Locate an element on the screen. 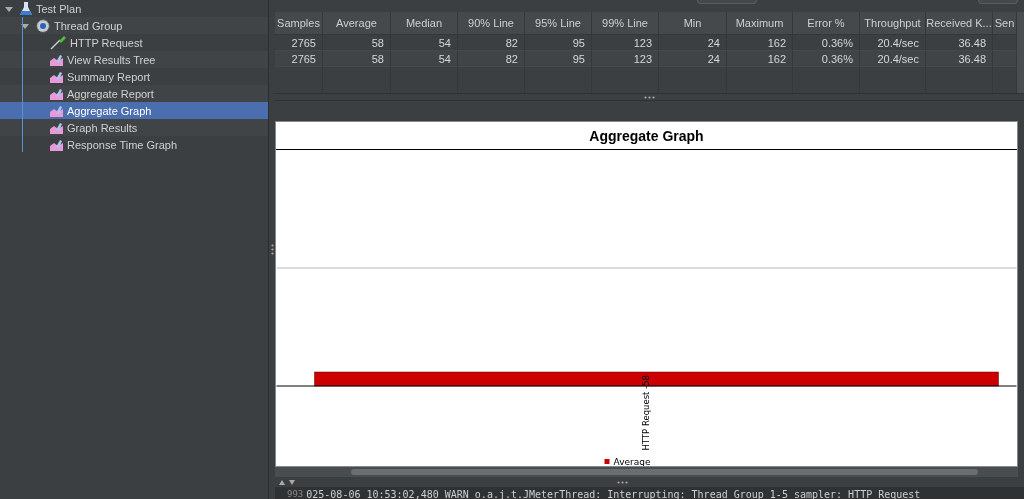 This screenshot has height=499, width=1024. legend-label: Average is located at coordinates (632, 461).